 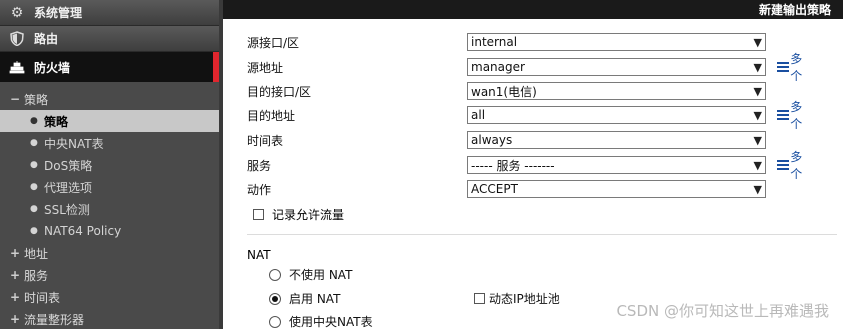 What do you see at coordinates (479, 298) in the screenshot?
I see `dynamic-pool-checkbox` at bounding box center [479, 298].